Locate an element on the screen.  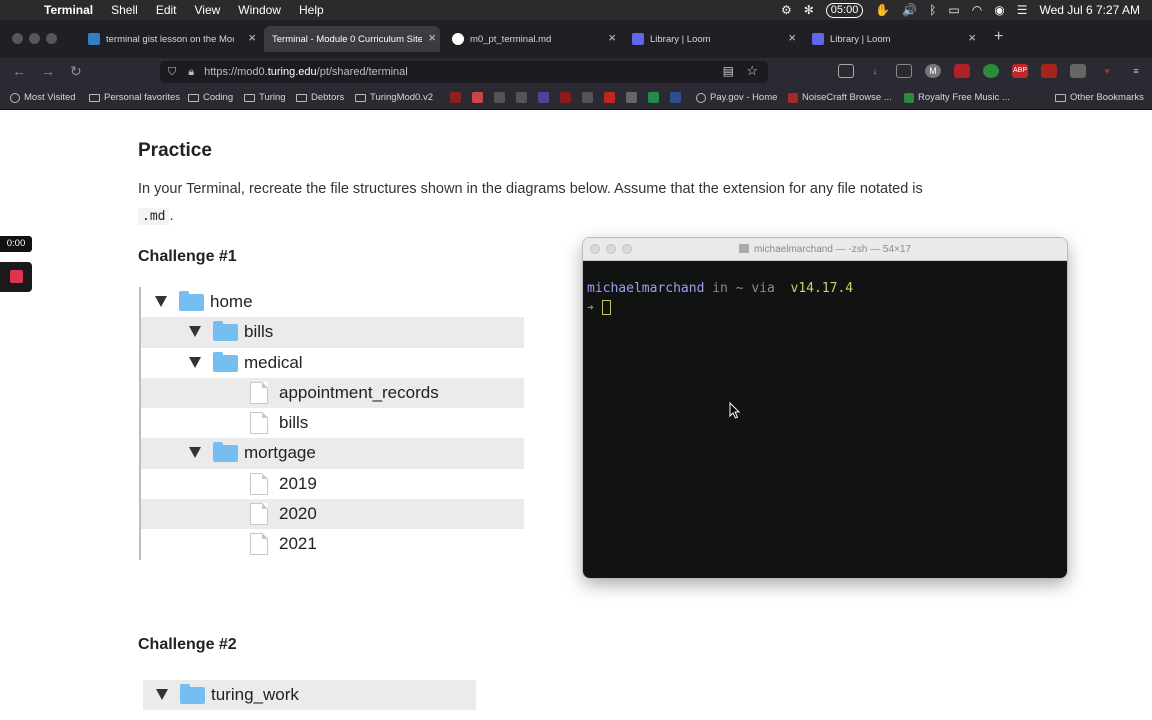
bookmark-most-visited: Most Visited is located at coordinates (43, 97).